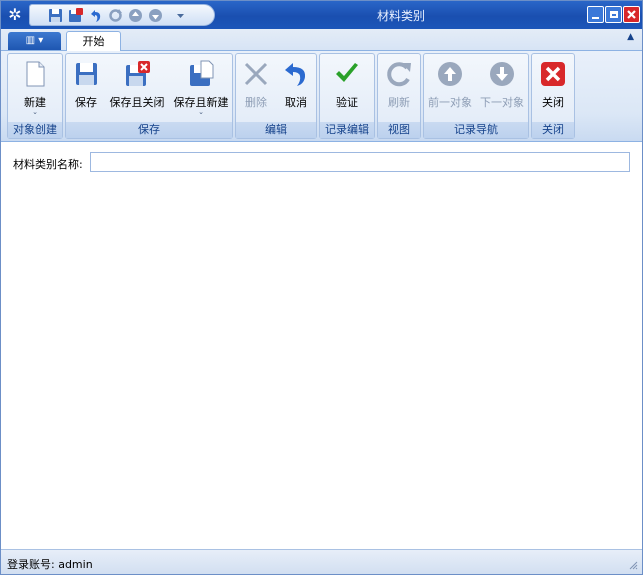 The image size is (643, 575). What do you see at coordinates (93, 41) in the screenshot?
I see `tab-home: 开始` at bounding box center [93, 41].